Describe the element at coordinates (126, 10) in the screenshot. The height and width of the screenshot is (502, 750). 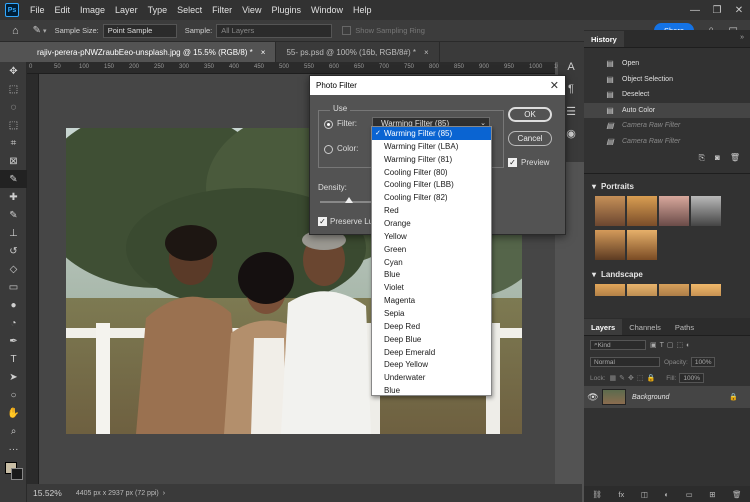
I see `menu-layer: Layer` at that location.